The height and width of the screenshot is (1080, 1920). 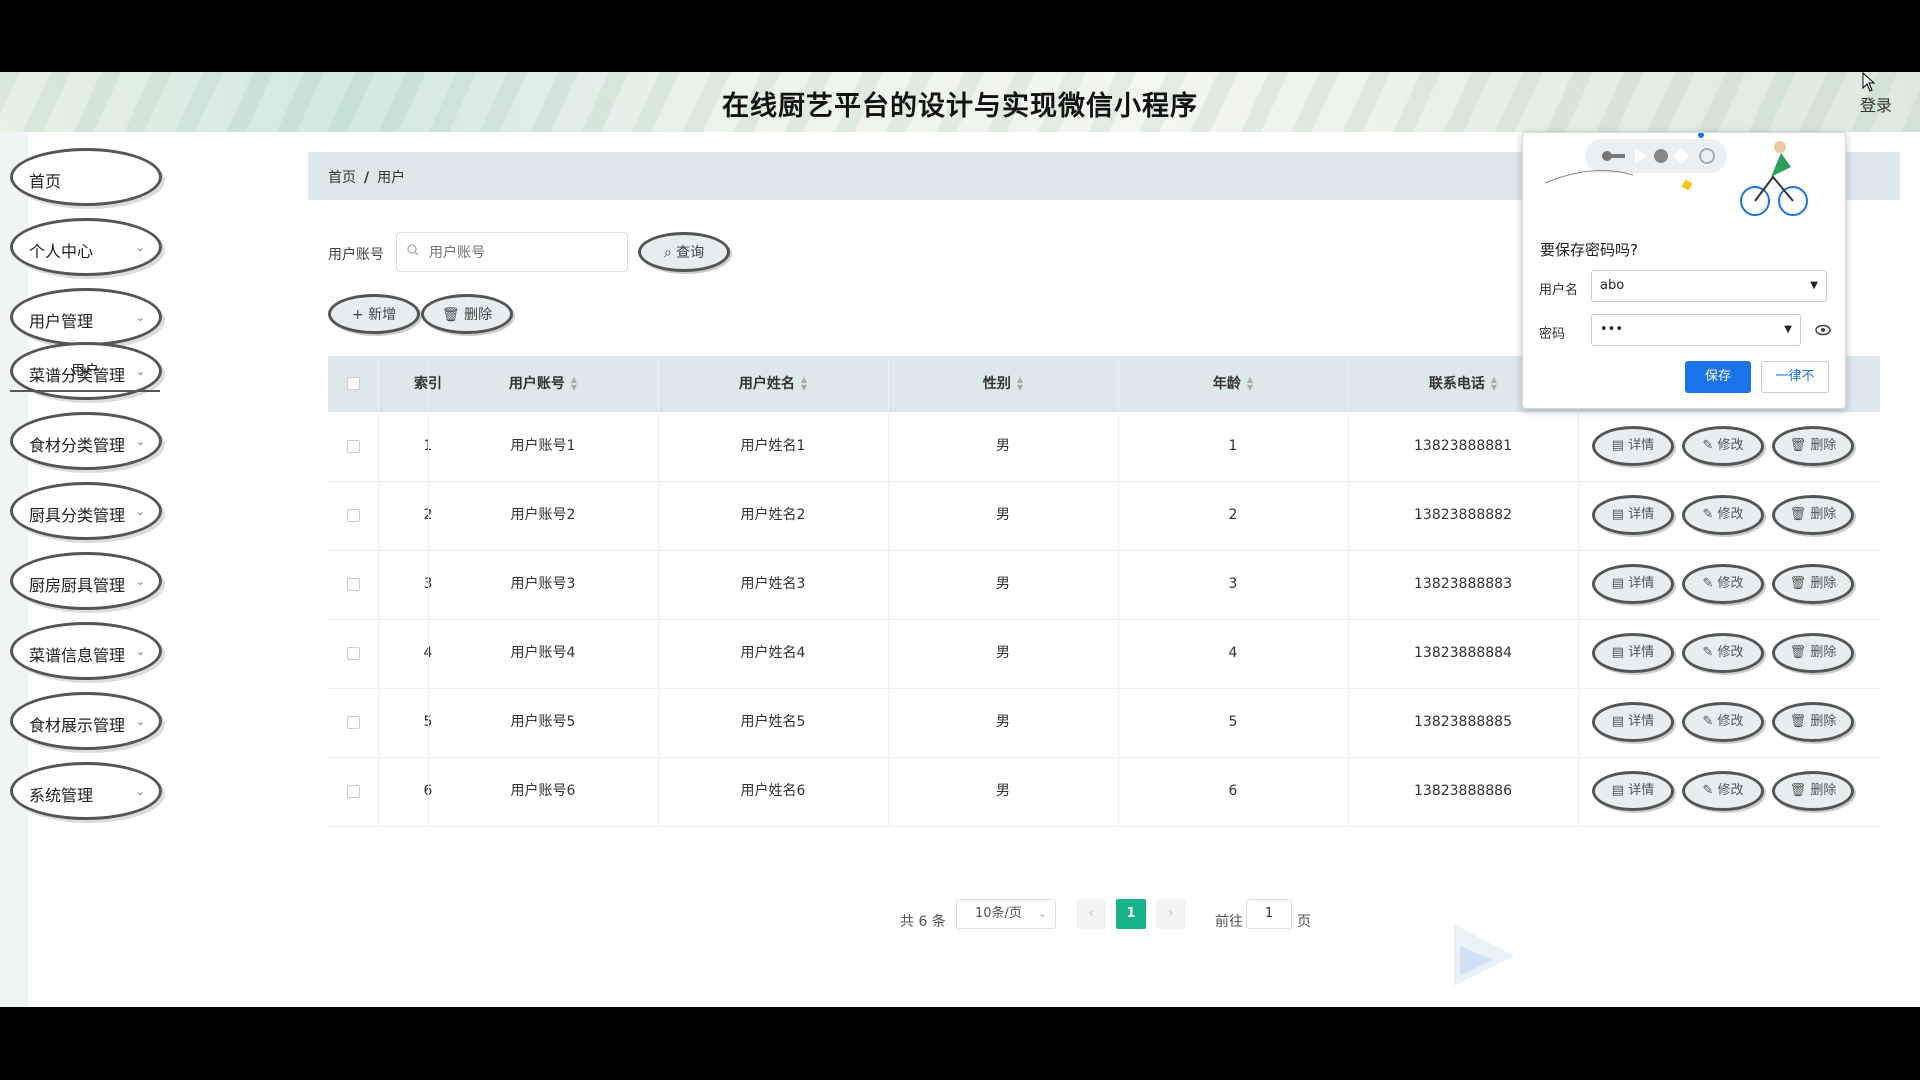 I want to click on sidebar-item-4: 食材分类管理 ⌄, so click(x=86, y=441).